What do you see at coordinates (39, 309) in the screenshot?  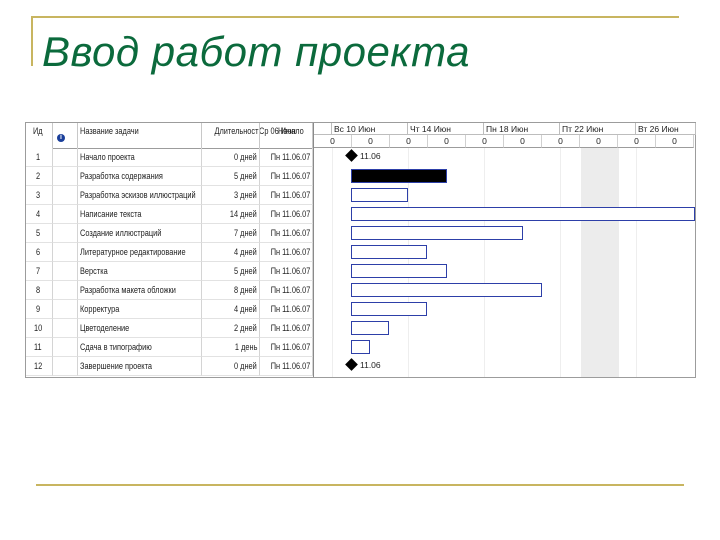 I see `row-id: 9` at bounding box center [39, 309].